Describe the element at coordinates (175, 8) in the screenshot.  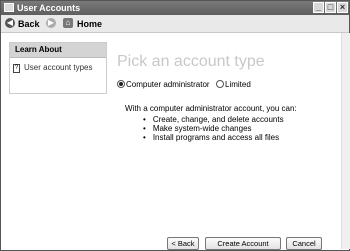
I see `title-bar: User Accounts _ □ ×` at that location.